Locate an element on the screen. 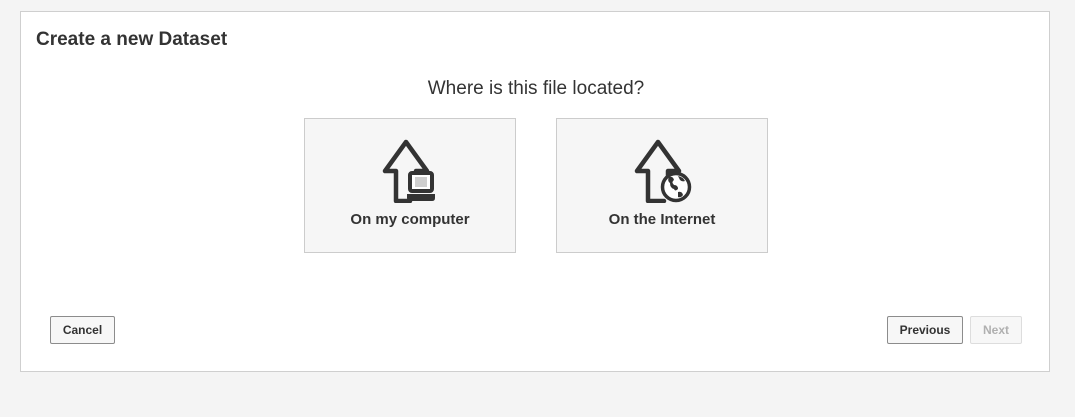  option-on-the-internet: On the Internet is located at coordinates (662, 185).